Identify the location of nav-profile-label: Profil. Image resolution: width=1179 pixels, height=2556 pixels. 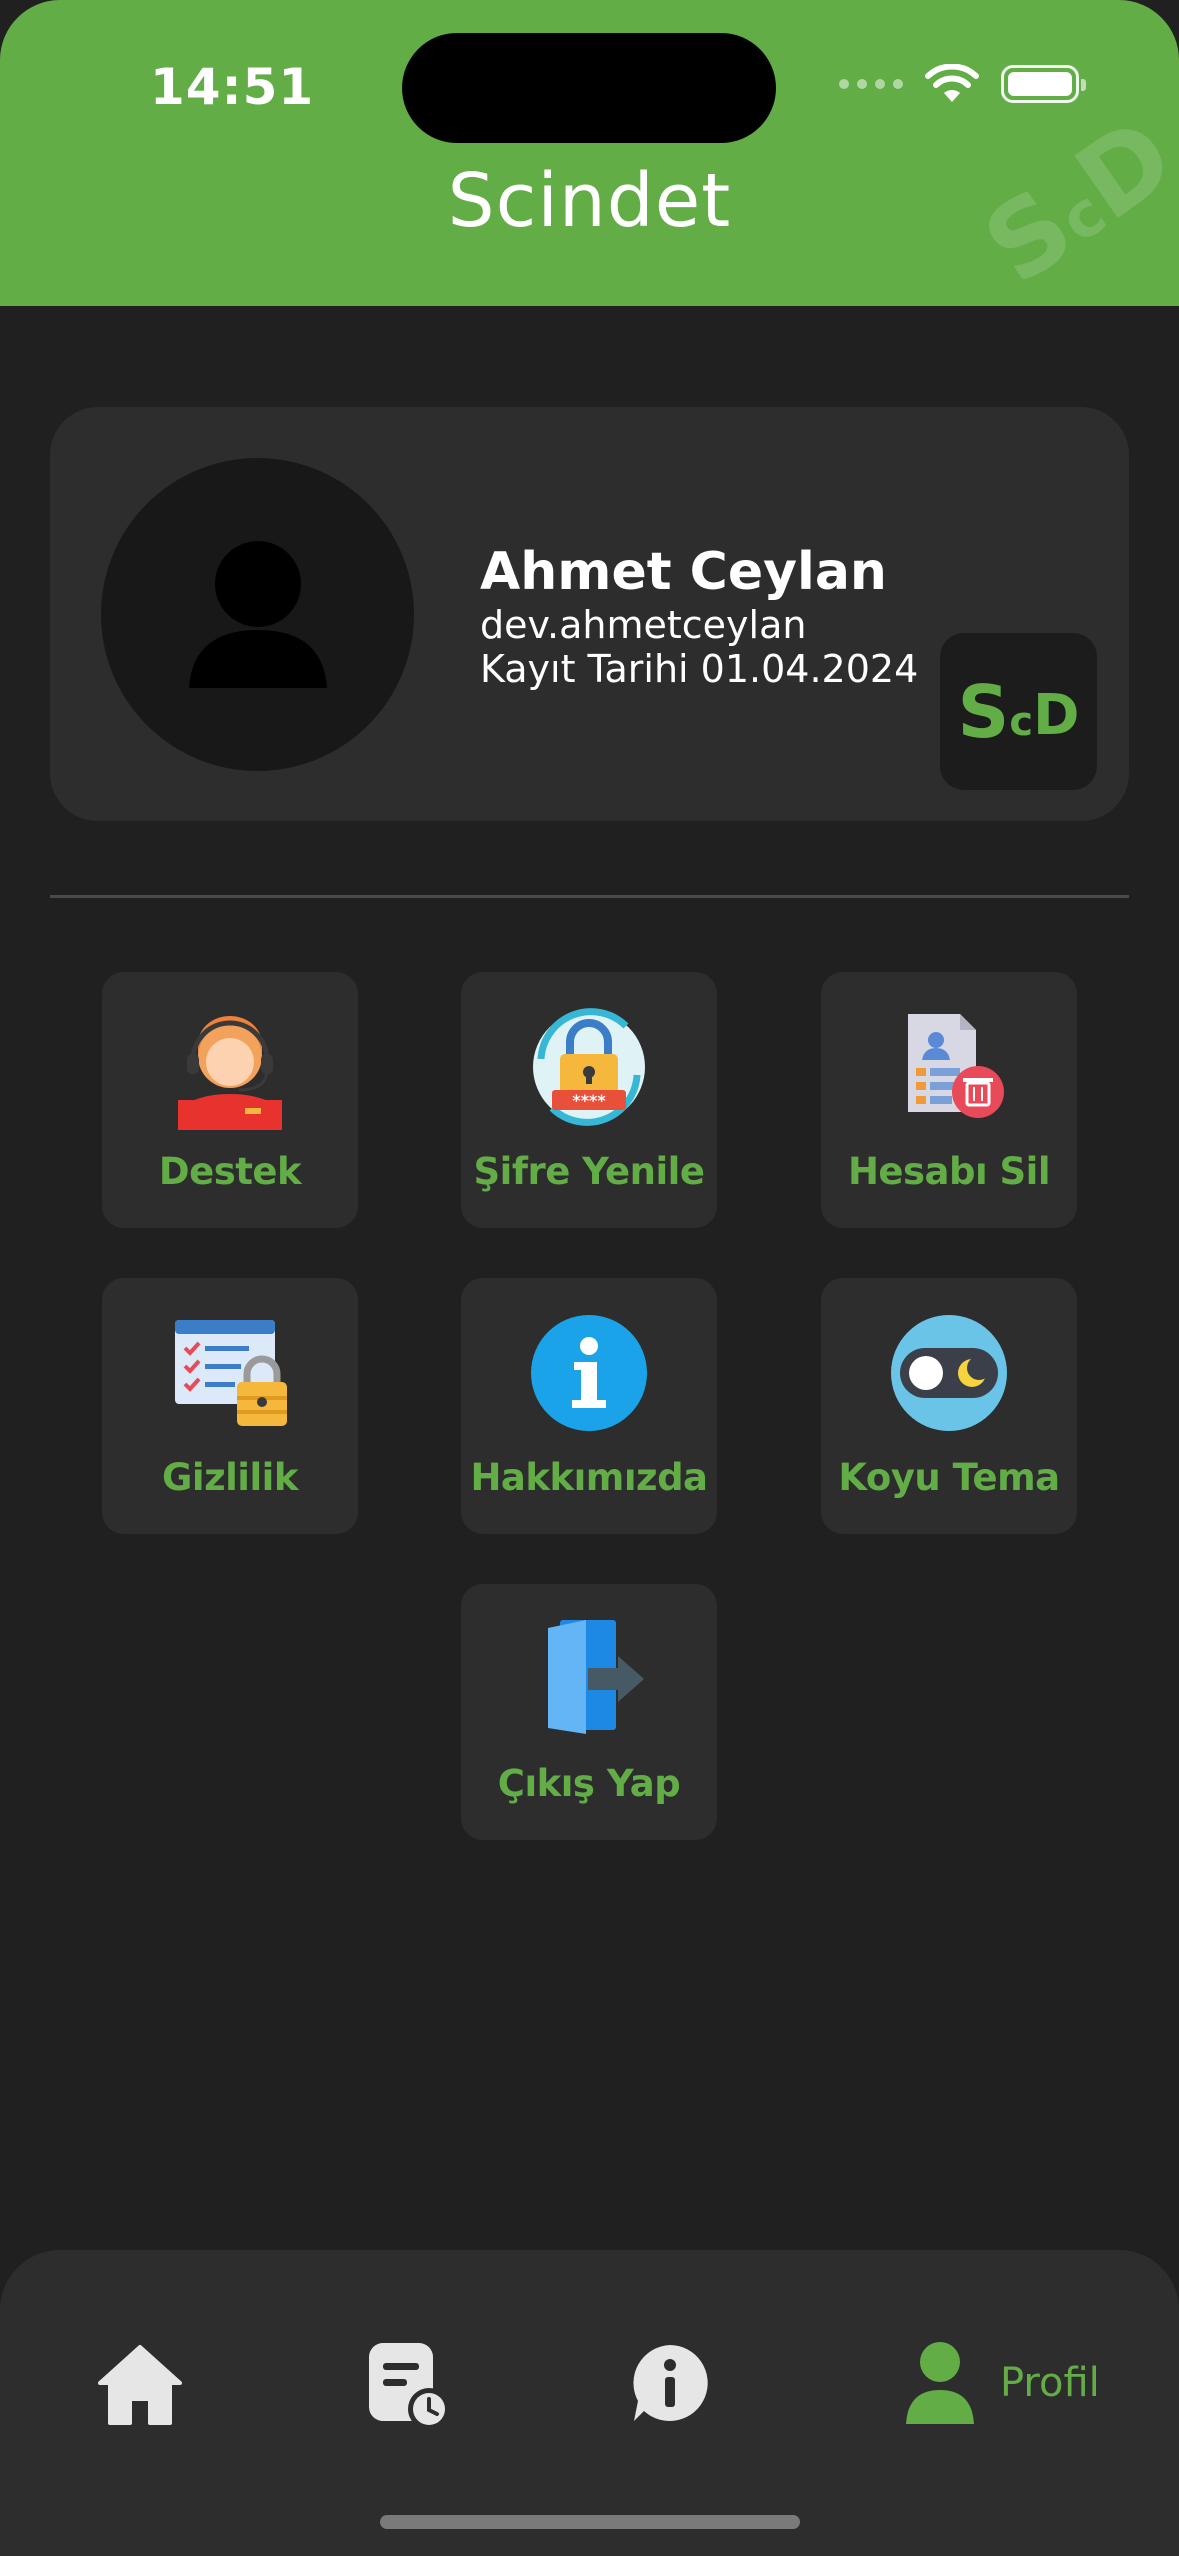
(1050, 2383).